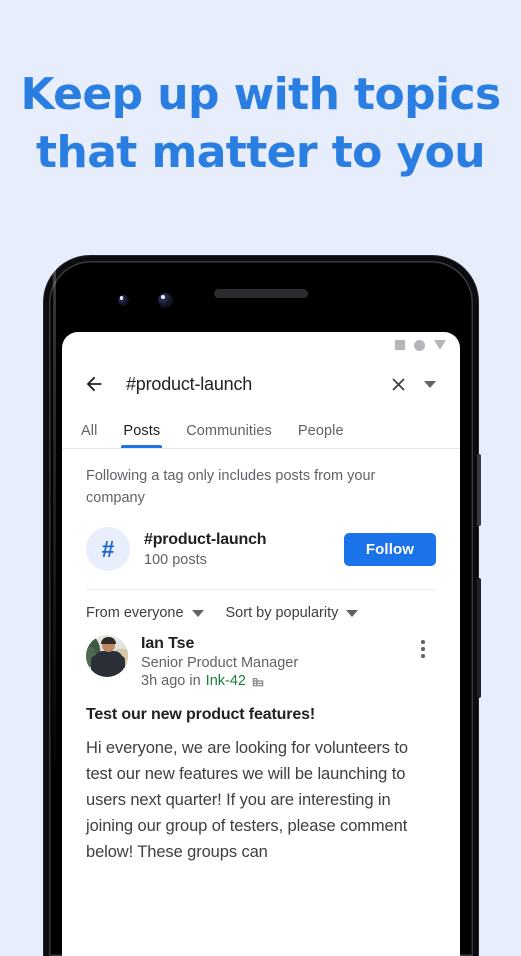 This screenshot has height=956, width=521. Describe the element at coordinates (479, 638) in the screenshot. I see `volume-button` at that location.